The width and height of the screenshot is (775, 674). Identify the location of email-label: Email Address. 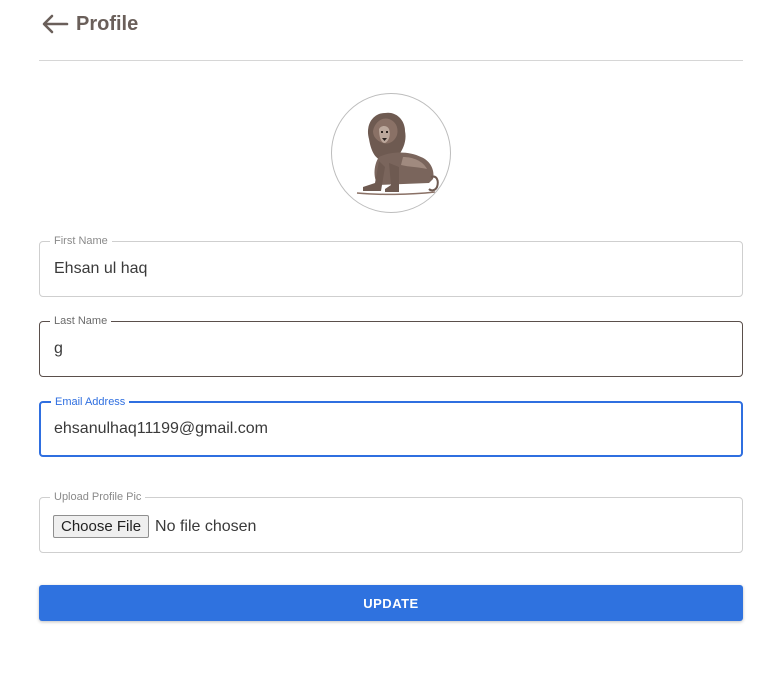
(90, 402).